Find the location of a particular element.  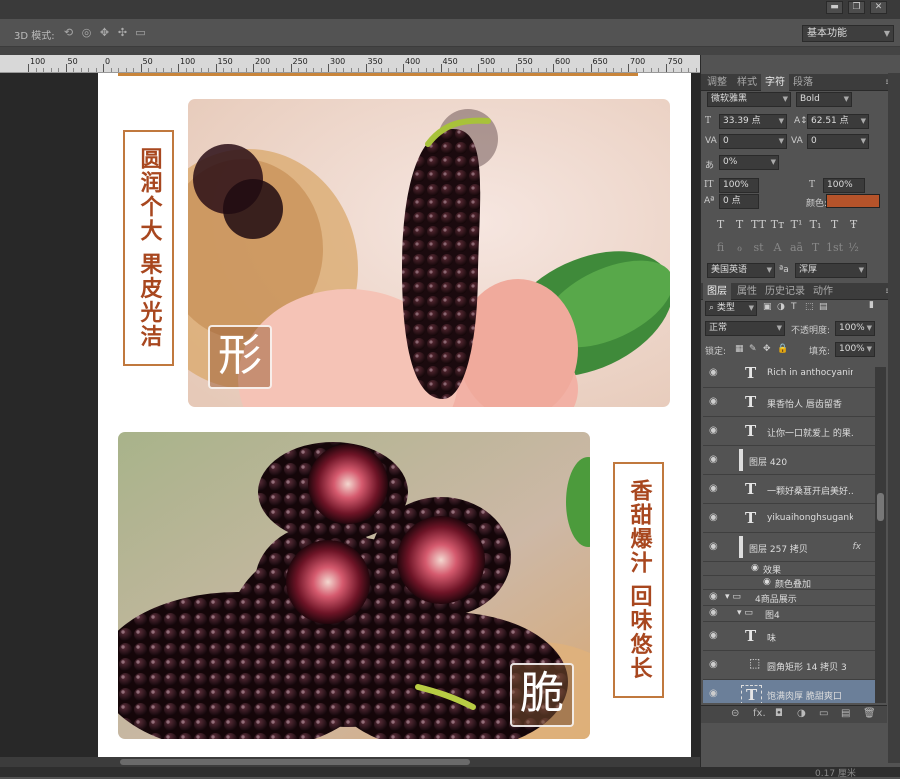

3d-slide-icon: ✣ is located at coordinates (122, 32).